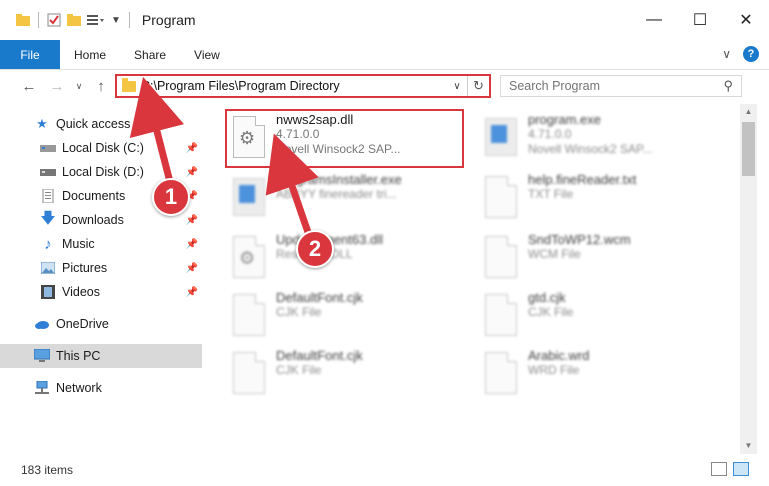 The height and width of the screenshot is (486, 769). What do you see at coordinates (554, 254) in the screenshot?
I see `file-type: WCM File` at bounding box center [554, 254].